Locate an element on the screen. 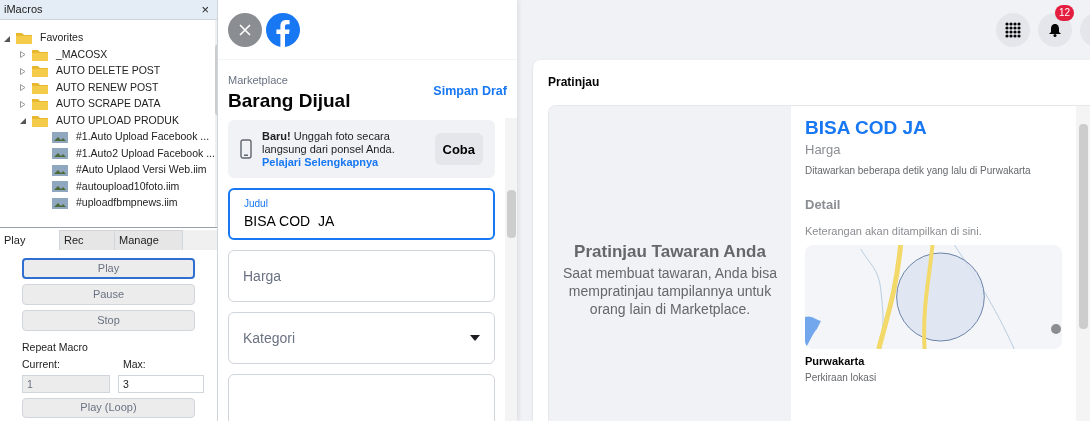 The image size is (1090, 421). close-button is located at coordinates (245, 29).